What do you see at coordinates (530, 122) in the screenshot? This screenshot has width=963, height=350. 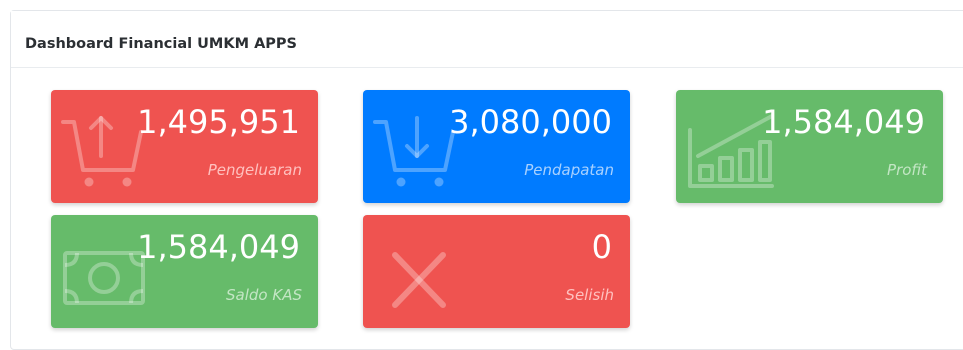 I see `tile-value: 3,080,000` at bounding box center [530, 122].